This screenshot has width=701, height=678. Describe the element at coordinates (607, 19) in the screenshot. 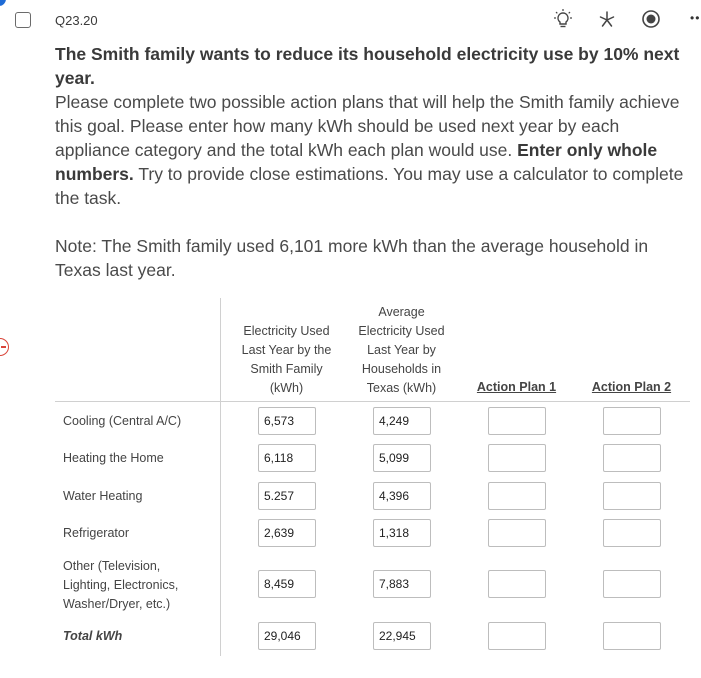

I see `star-icon` at that location.